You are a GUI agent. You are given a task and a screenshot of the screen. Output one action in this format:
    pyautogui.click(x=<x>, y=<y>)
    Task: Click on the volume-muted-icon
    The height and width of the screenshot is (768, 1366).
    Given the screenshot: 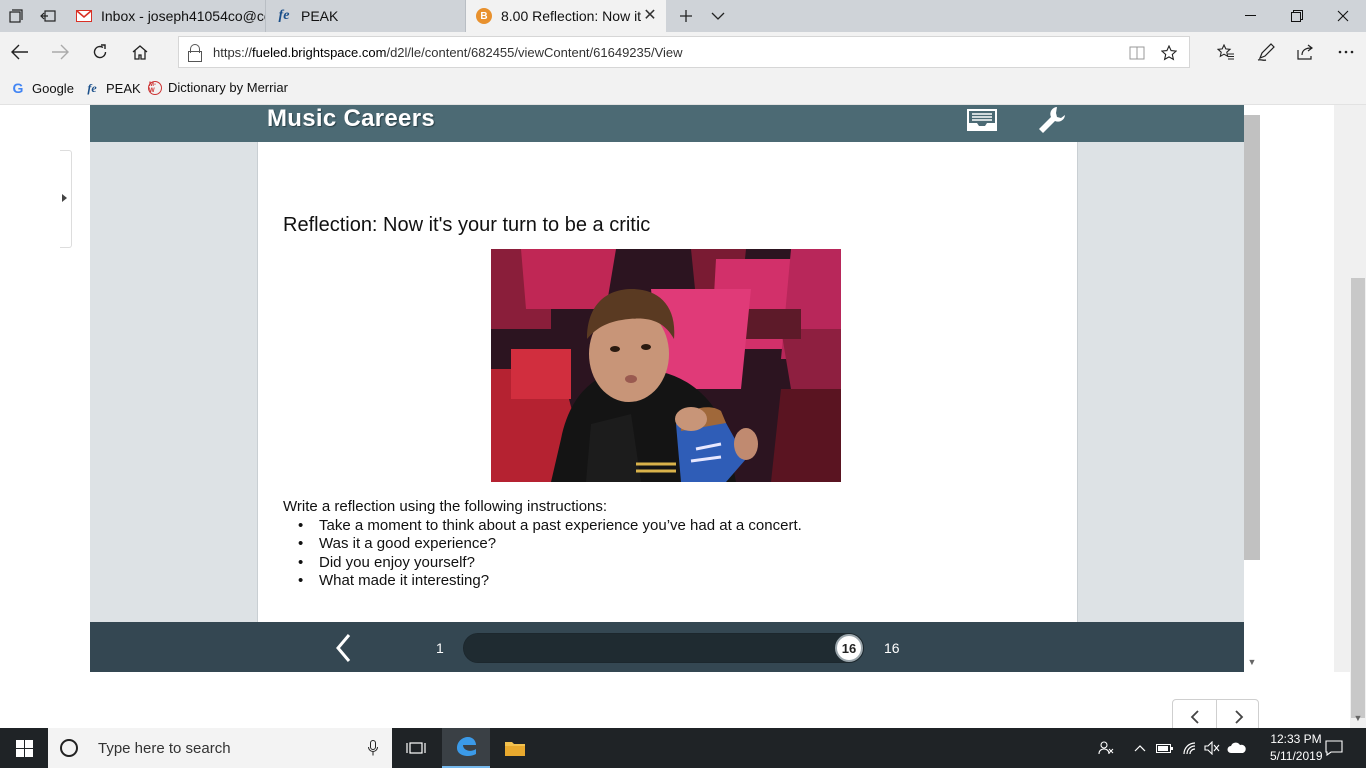 What is the action you would take?
    pyautogui.click(x=1212, y=748)
    